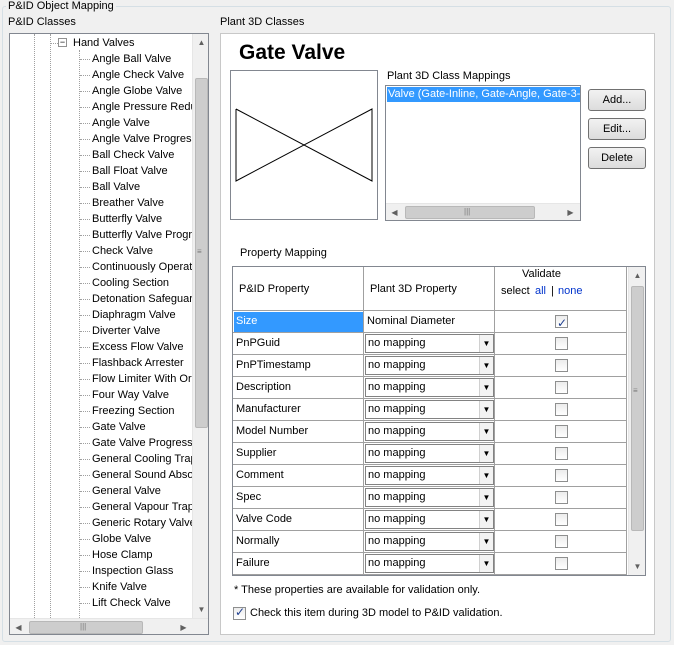  What do you see at coordinates (62, 42) in the screenshot?
I see `collapse-icon: −` at bounding box center [62, 42].